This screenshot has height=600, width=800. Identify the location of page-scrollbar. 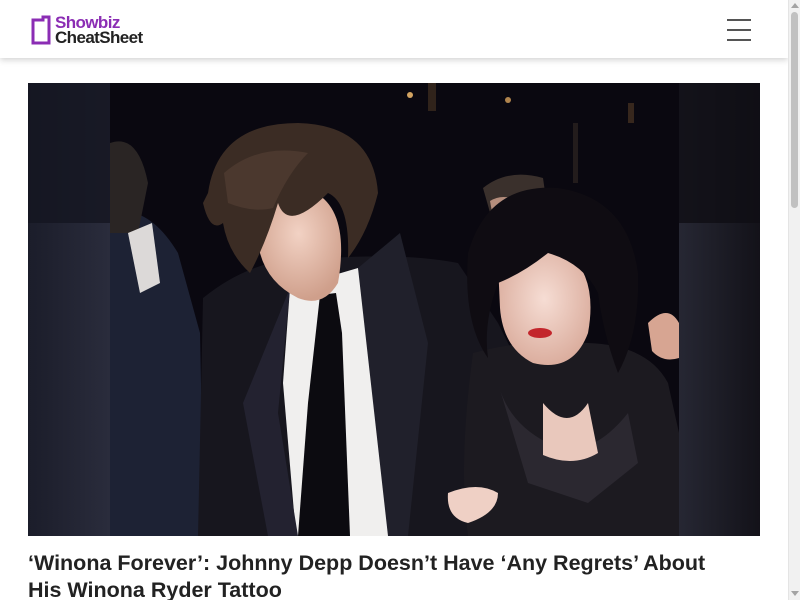
(794, 300).